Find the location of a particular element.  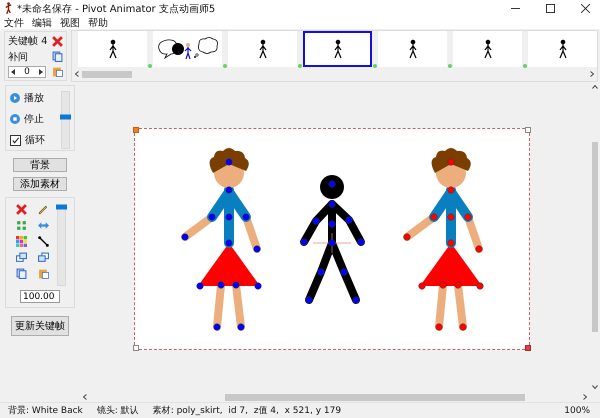

menu-item: 文件 is located at coordinates (14, 23).